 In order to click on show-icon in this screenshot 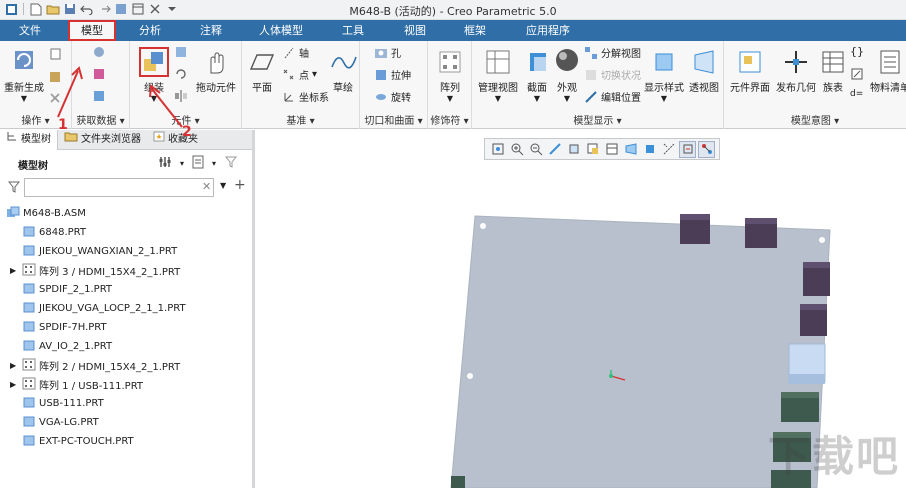, I will do `click(198, 163)`.